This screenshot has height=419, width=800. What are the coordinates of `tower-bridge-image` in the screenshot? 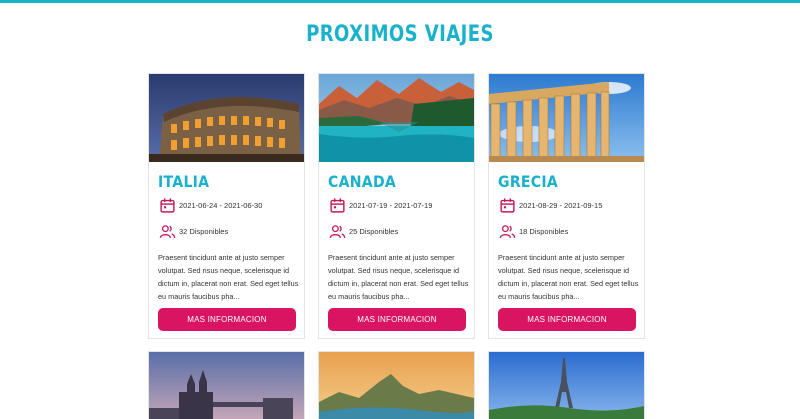 It's located at (226, 385).